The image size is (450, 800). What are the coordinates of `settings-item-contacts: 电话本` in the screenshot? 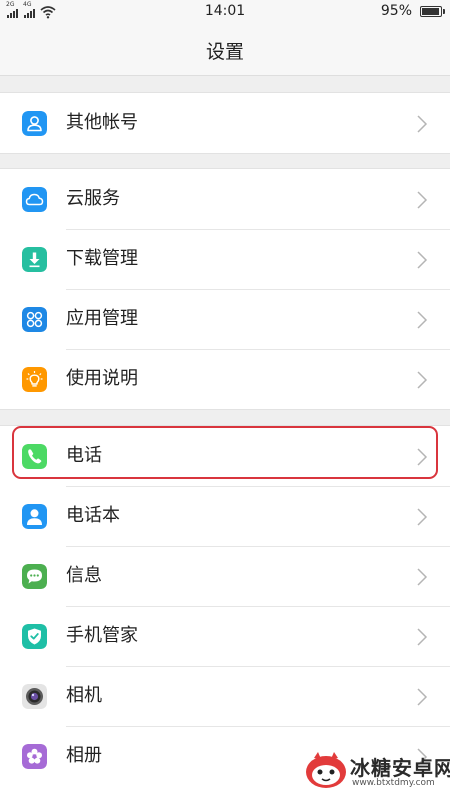 It's located at (225, 516).